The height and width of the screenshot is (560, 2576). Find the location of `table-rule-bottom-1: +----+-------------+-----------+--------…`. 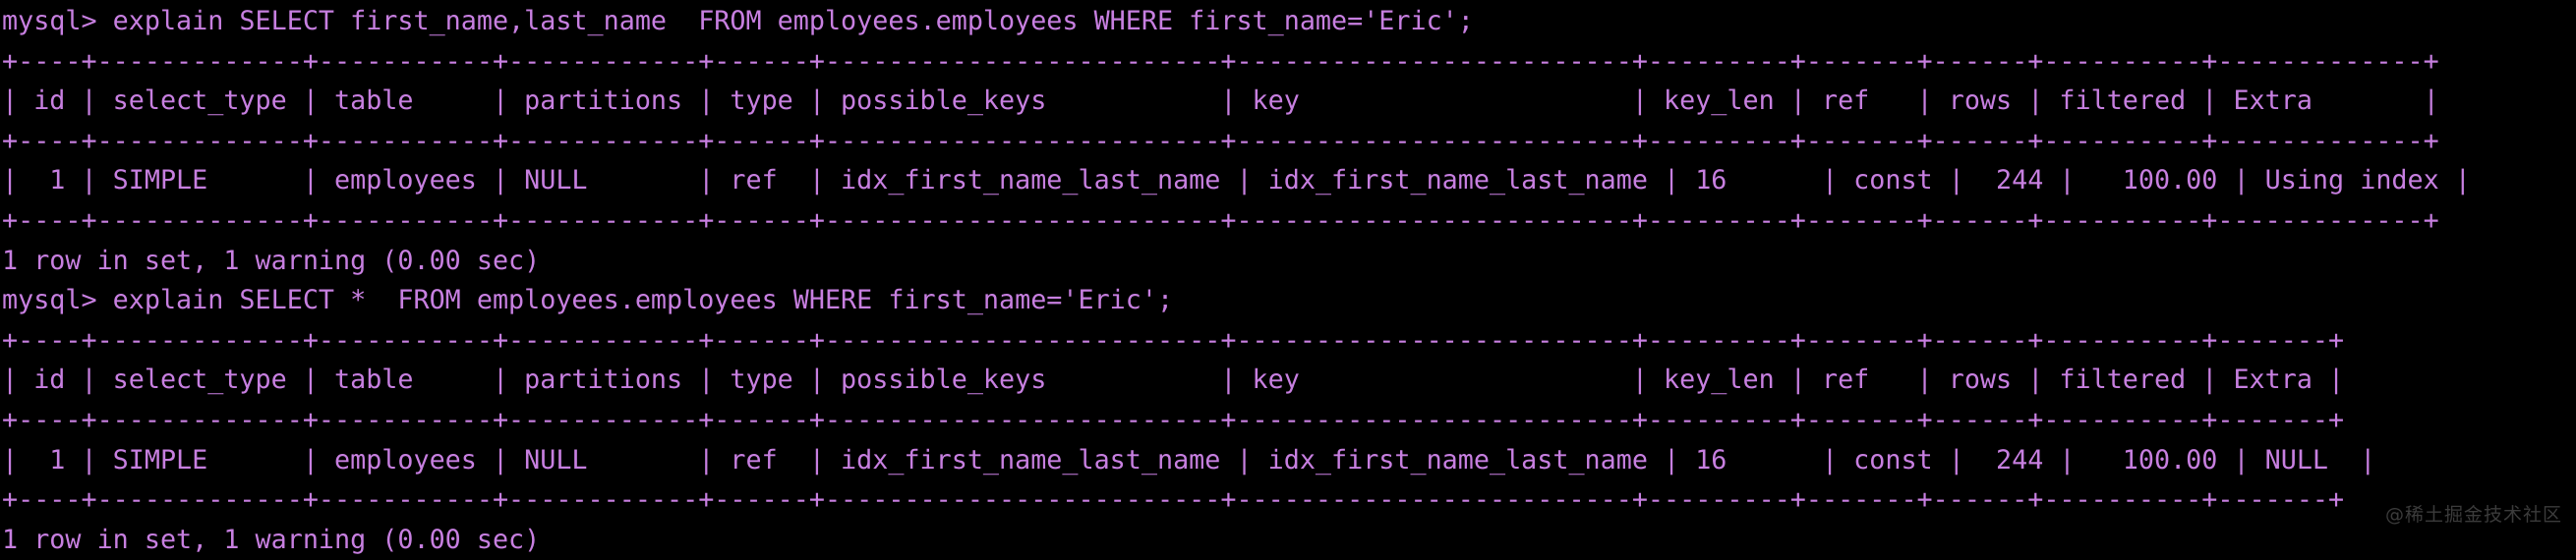

table-rule-bottom-1: +----+-------------+-----------+--------… is located at coordinates (1220, 220).